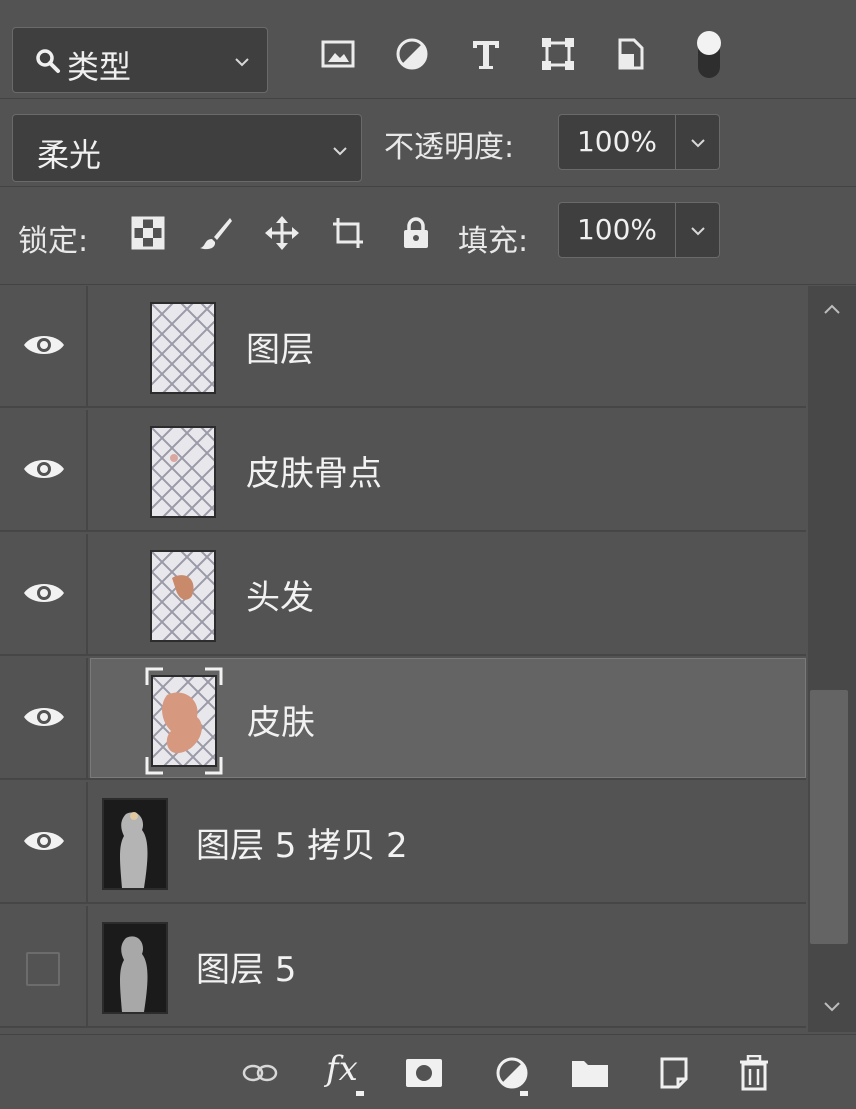 This screenshot has width=856, height=1109. I want to click on smart-object-filter-icon, so click(630, 54).